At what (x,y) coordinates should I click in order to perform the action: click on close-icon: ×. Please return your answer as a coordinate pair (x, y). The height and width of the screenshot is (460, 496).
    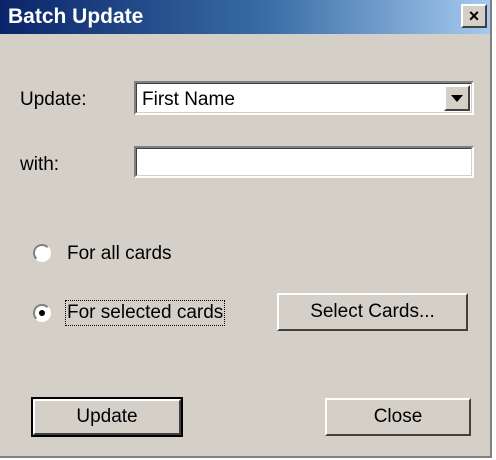
    Looking at the image, I should click on (474, 16).